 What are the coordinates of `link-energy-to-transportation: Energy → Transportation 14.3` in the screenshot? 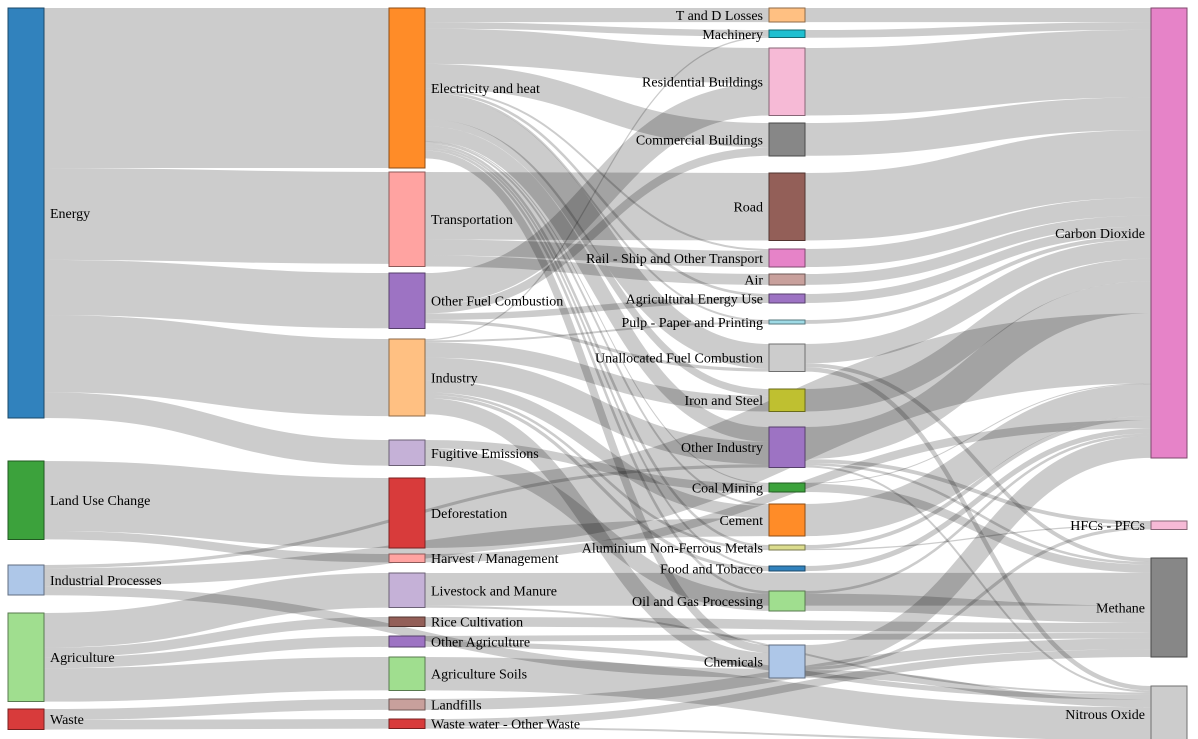 It's located at (216, 216).